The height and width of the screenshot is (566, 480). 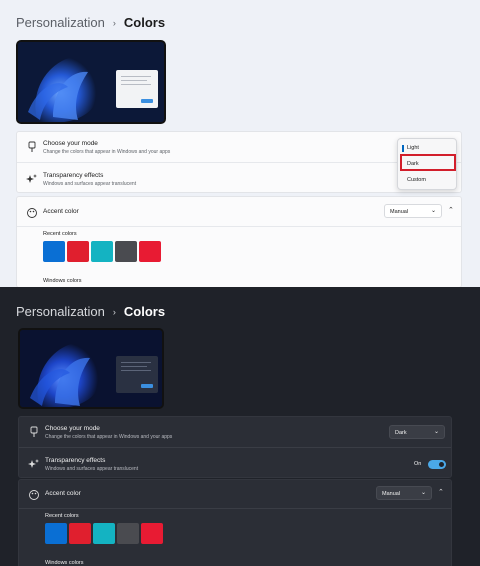 I want to click on mode-select-value: Dark, so click(x=401, y=433).